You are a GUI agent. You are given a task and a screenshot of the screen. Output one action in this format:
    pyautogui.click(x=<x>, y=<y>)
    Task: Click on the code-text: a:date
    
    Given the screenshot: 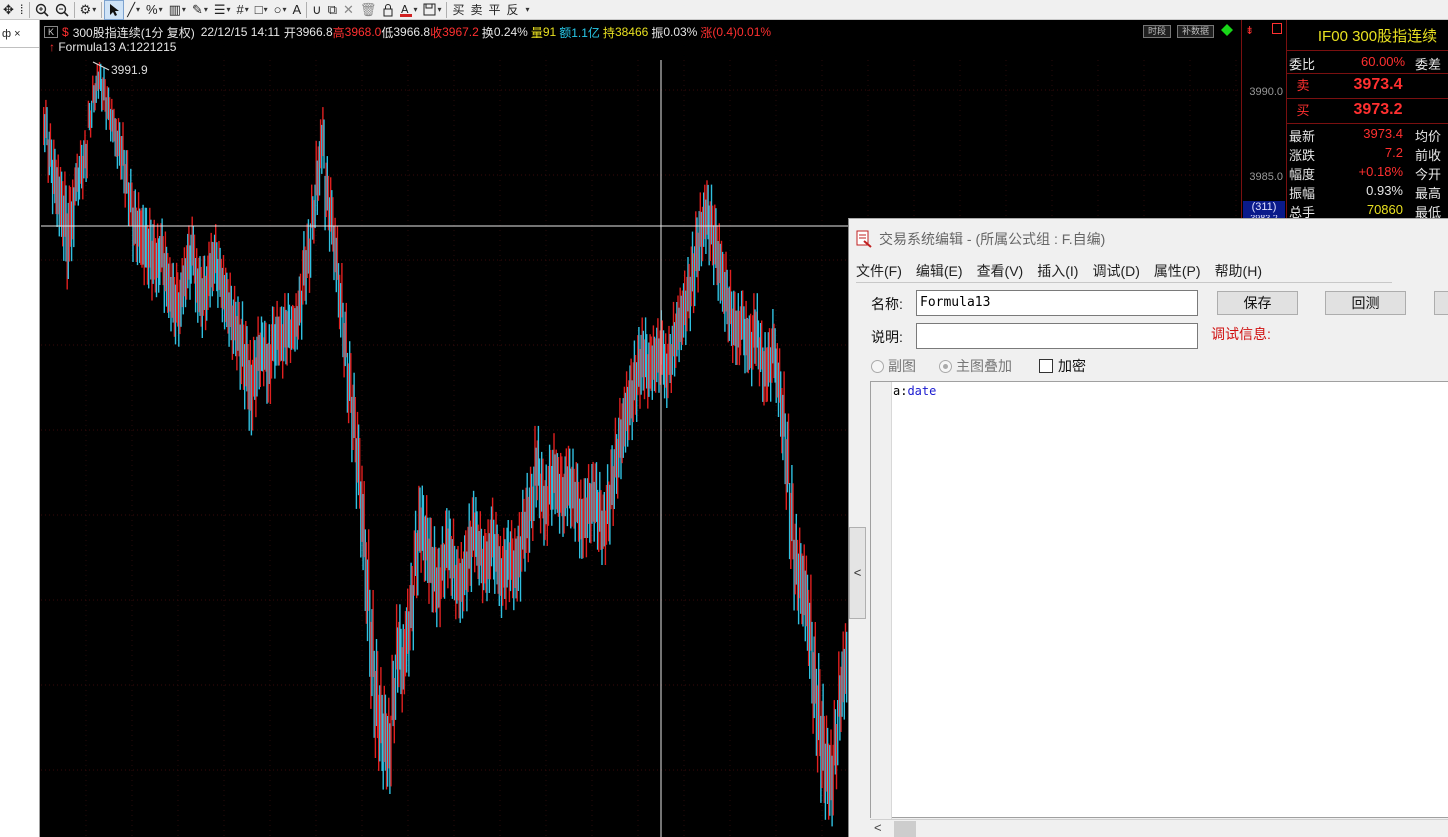 What is the action you would take?
    pyautogui.click(x=914, y=391)
    